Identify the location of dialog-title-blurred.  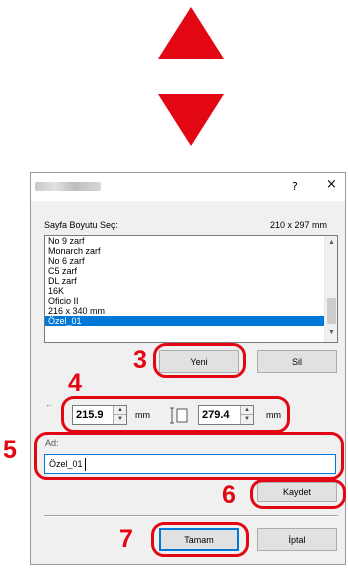
(68, 186).